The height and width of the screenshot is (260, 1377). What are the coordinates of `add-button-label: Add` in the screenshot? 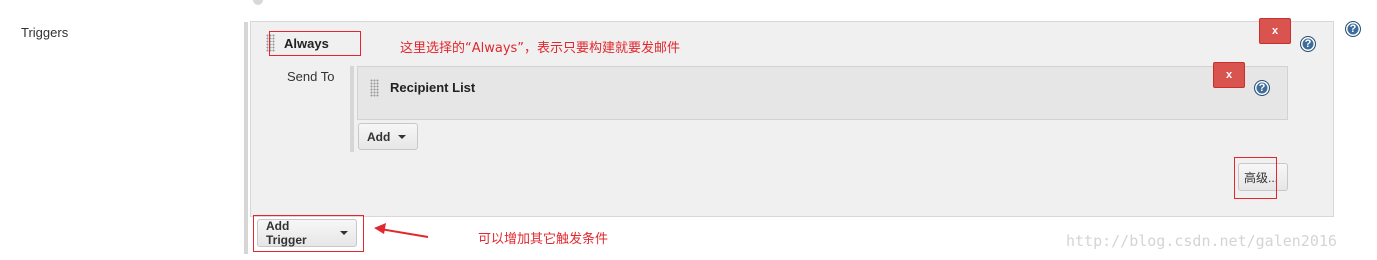 It's located at (379, 136).